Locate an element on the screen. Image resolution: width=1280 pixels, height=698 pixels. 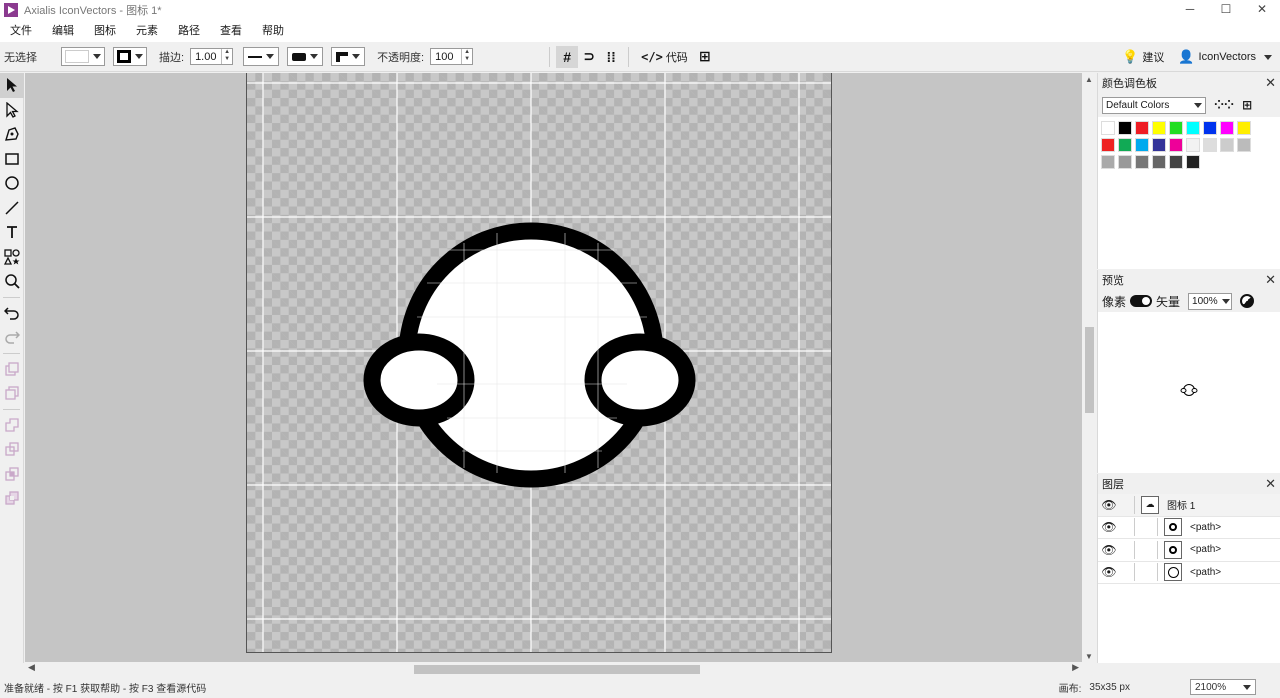
close-button: ✕ is located at coordinates (1262, 10).